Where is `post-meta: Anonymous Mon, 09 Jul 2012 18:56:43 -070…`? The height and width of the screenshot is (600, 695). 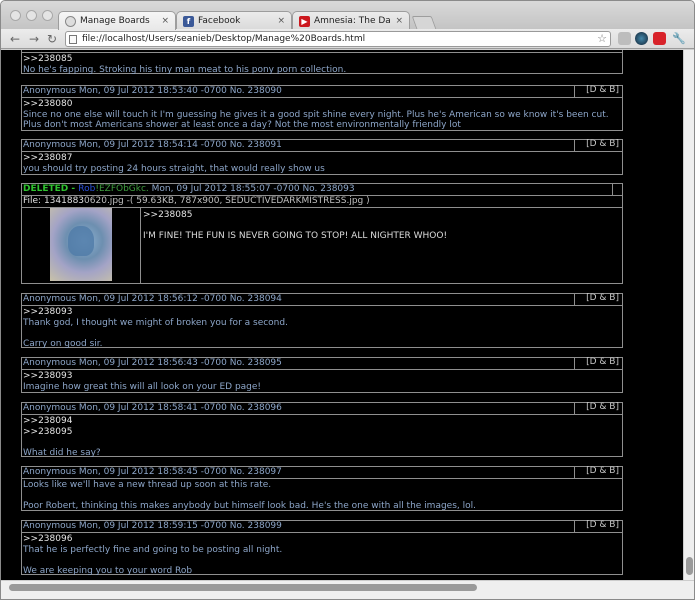 post-meta: Anonymous Mon, 09 Jul 2012 18:56:43 -070… is located at coordinates (152, 363).